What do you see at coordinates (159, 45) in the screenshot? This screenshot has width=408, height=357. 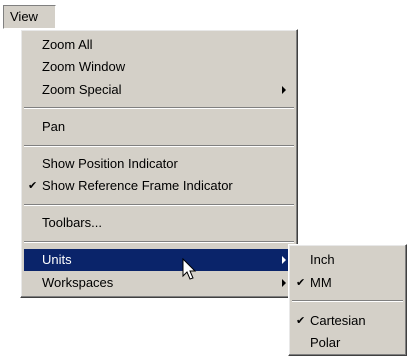 I see `menu-item-zoom-all: Zoom All` at bounding box center [159, 45].